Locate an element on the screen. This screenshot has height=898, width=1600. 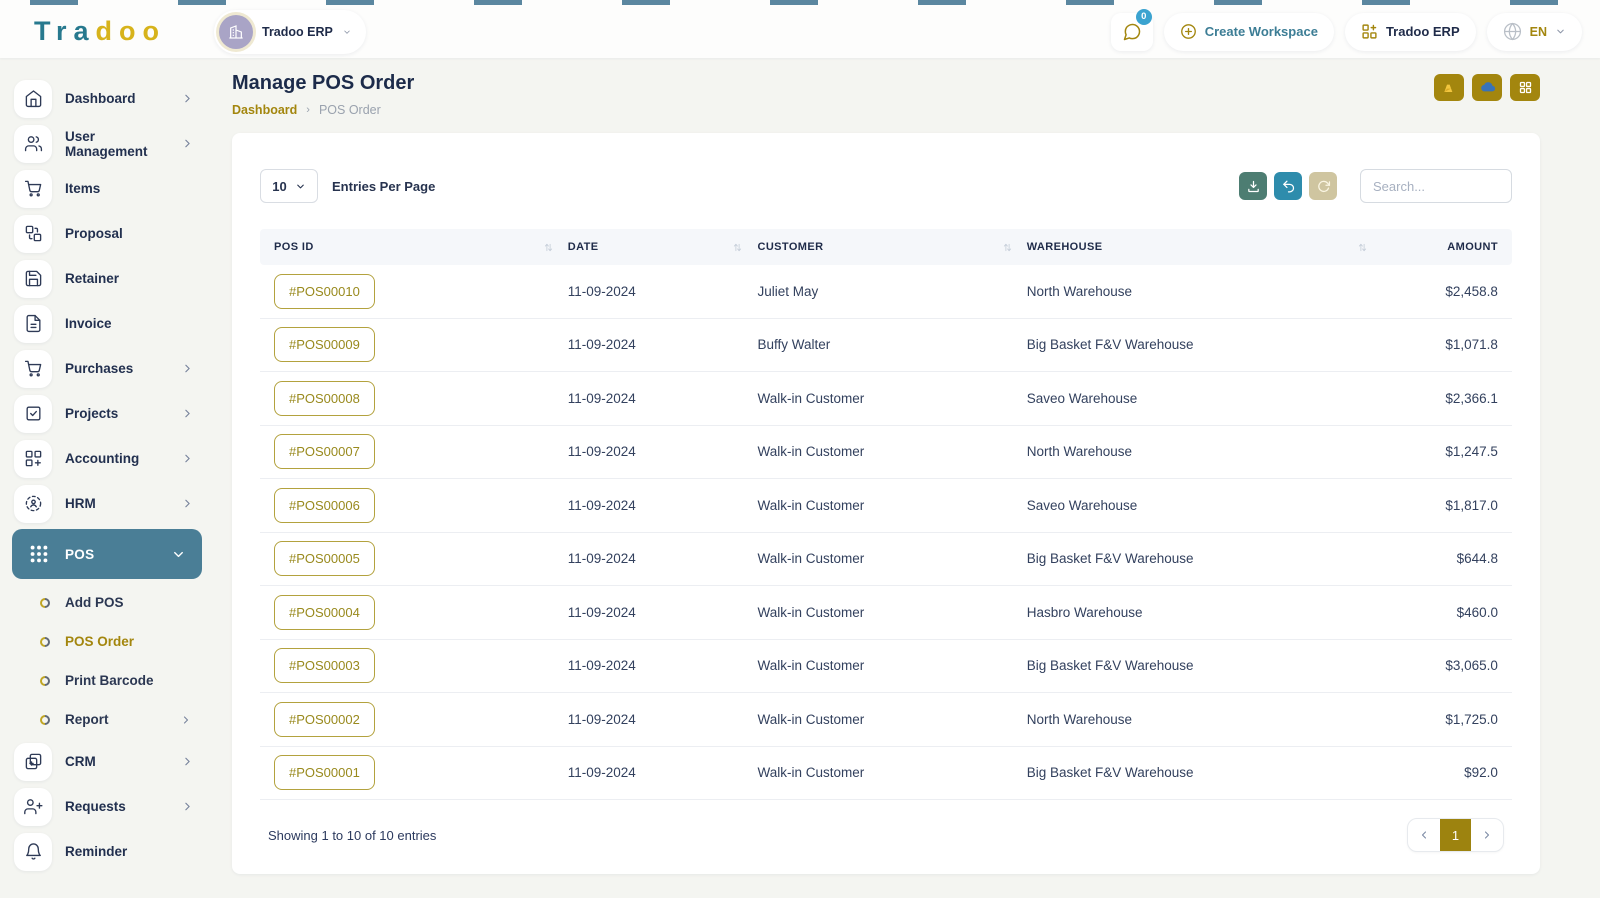
sidebar-item-purchases: Purchases is located at coordinates (107, 368).